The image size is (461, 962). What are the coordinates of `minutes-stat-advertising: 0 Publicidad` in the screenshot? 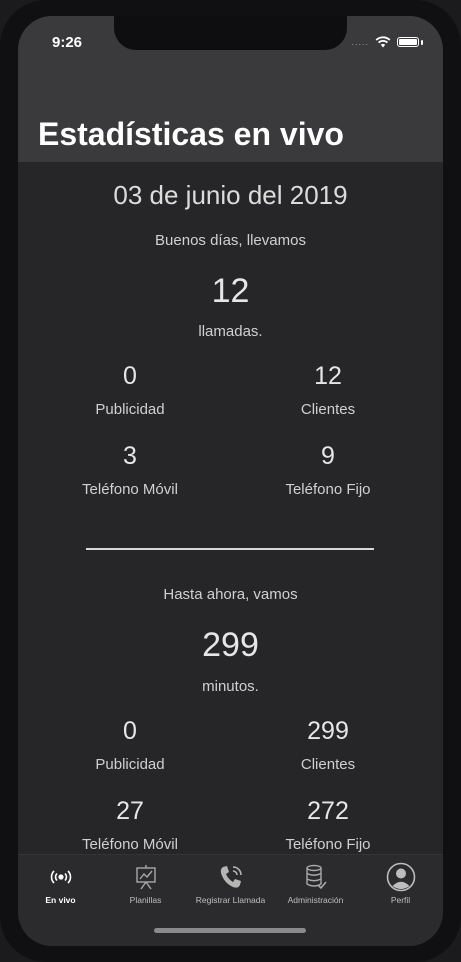 It's located at (130, 745).